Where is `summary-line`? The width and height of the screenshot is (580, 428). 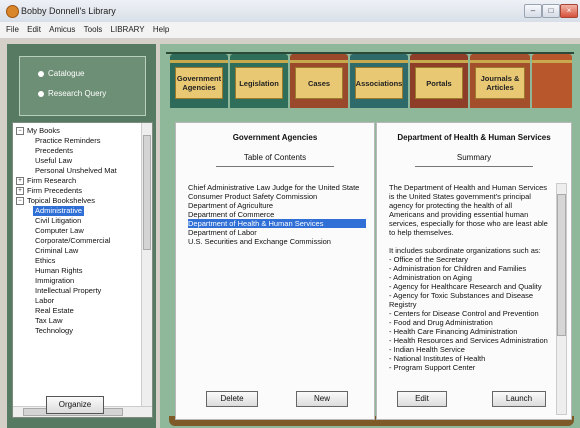
summary-line is located at coordinates (473, 241).